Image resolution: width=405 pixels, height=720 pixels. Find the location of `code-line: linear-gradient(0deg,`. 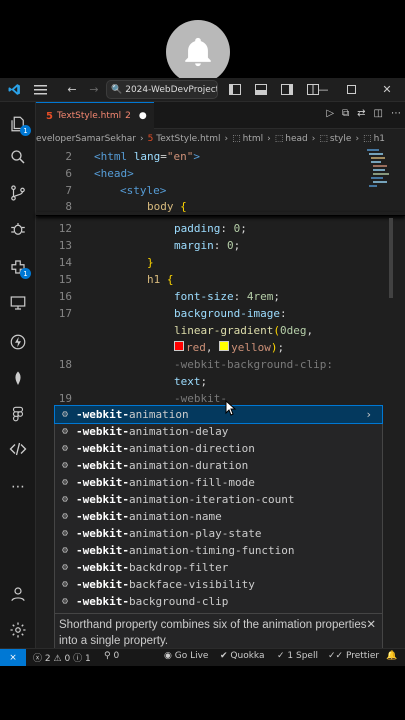

code-line: linear-gradient(0deg, is located at coordinates (244, 330).